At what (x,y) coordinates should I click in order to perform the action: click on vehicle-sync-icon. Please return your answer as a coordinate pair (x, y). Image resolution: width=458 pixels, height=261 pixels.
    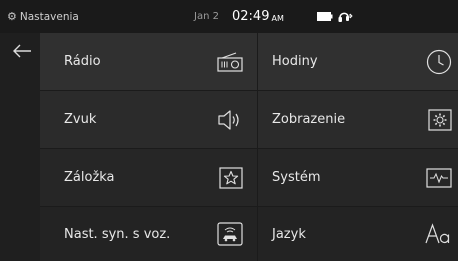
    Looking at the image, I should click on (230, 234).